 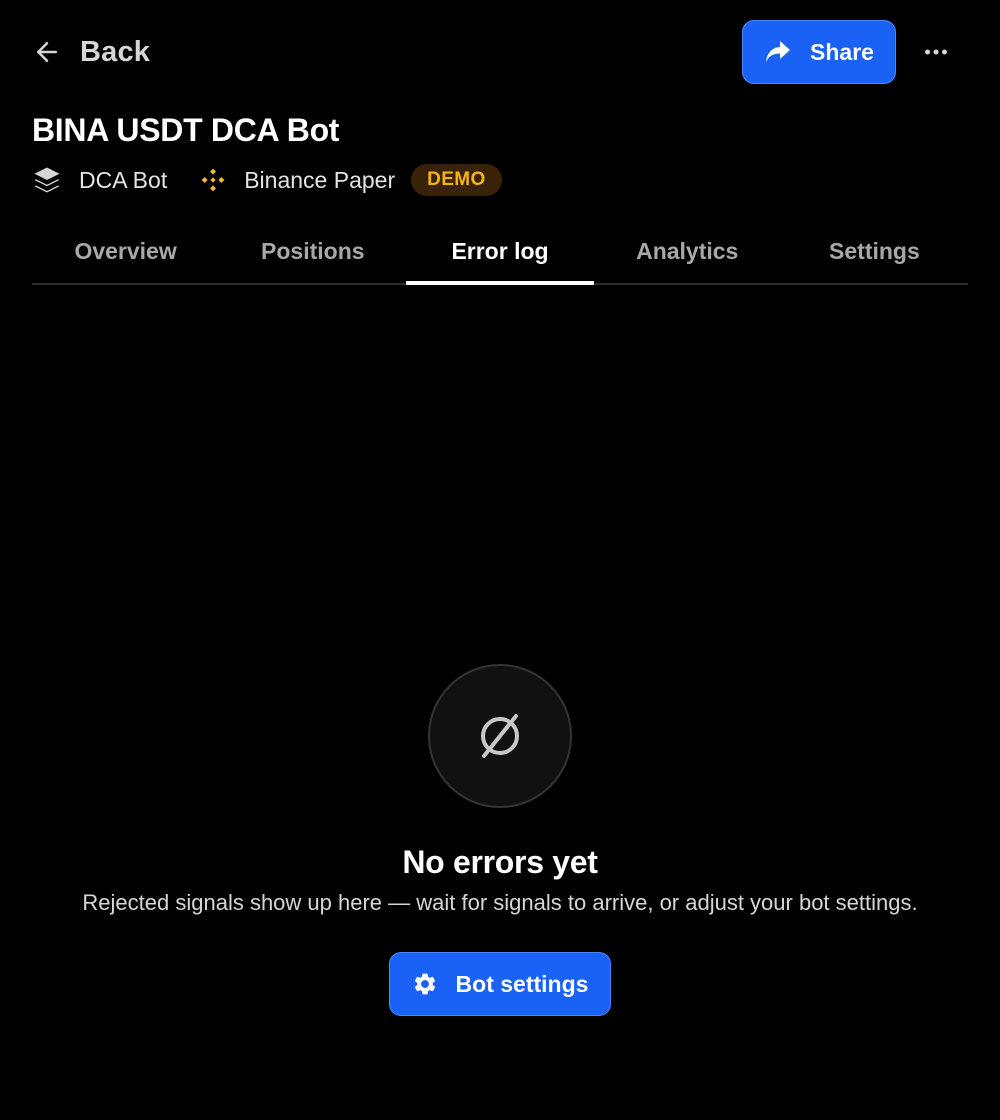 I want to click on bot-settings-button: Bot settings, so click(x=500, y=984).